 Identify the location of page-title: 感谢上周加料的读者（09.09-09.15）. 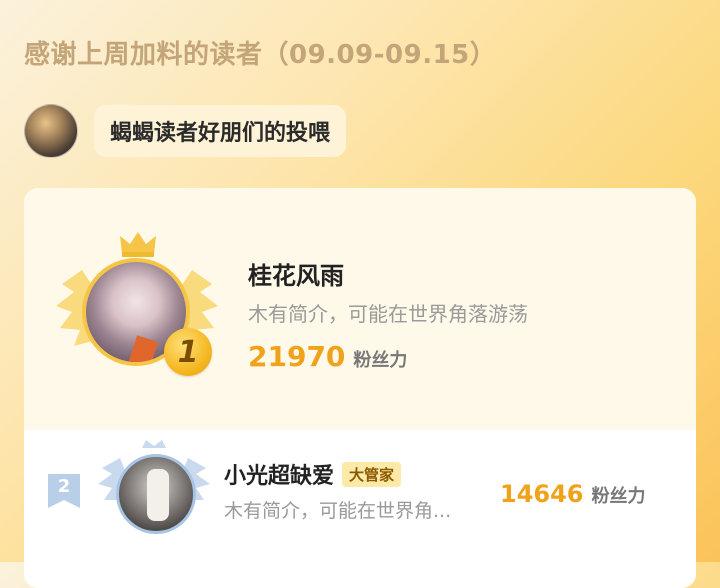
(260, 55).